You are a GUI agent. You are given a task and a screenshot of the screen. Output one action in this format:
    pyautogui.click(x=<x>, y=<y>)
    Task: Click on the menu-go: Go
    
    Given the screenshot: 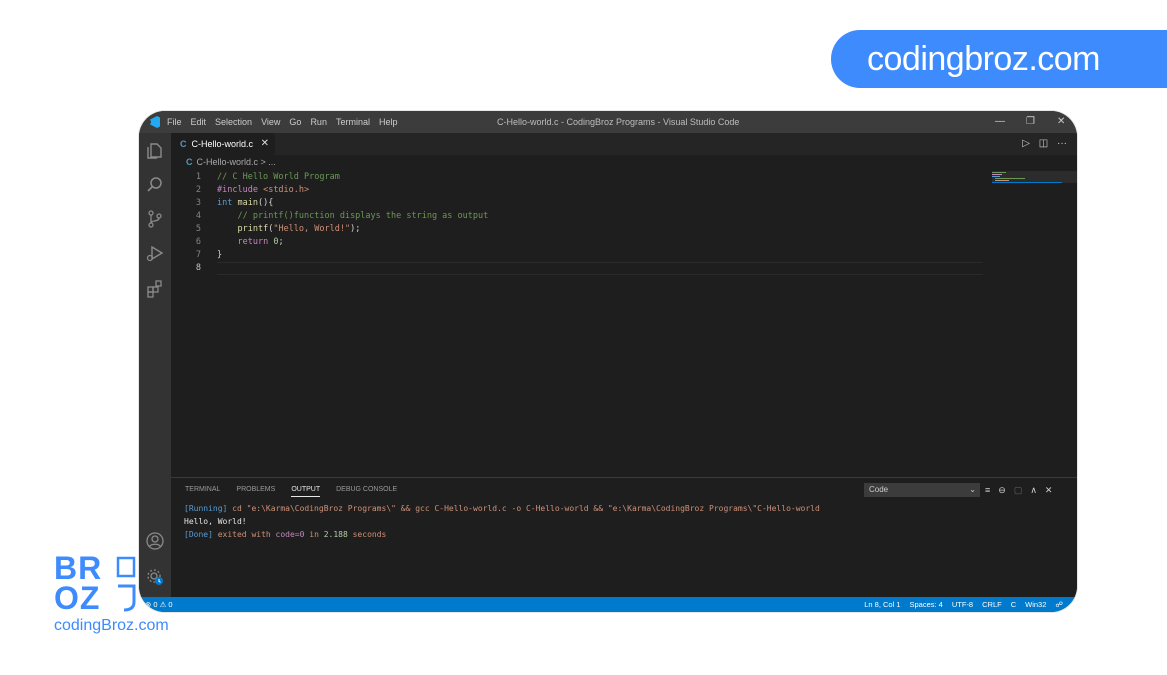 What is the action you would take?
    pyautogui.click(x=295, y=122)
    